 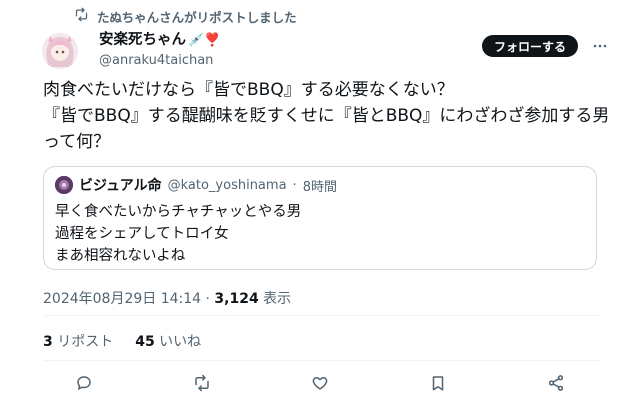 I want to click on repost-icon, so click(x=81, y=16).